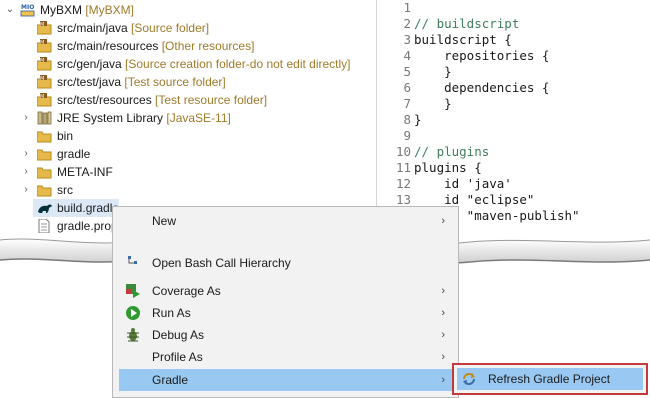 This screenshot has width=650, height=398. What do you see at coordinates (133, 291) in the screenshot?
I see `coverage-icon` at bounding box center [133, 291].